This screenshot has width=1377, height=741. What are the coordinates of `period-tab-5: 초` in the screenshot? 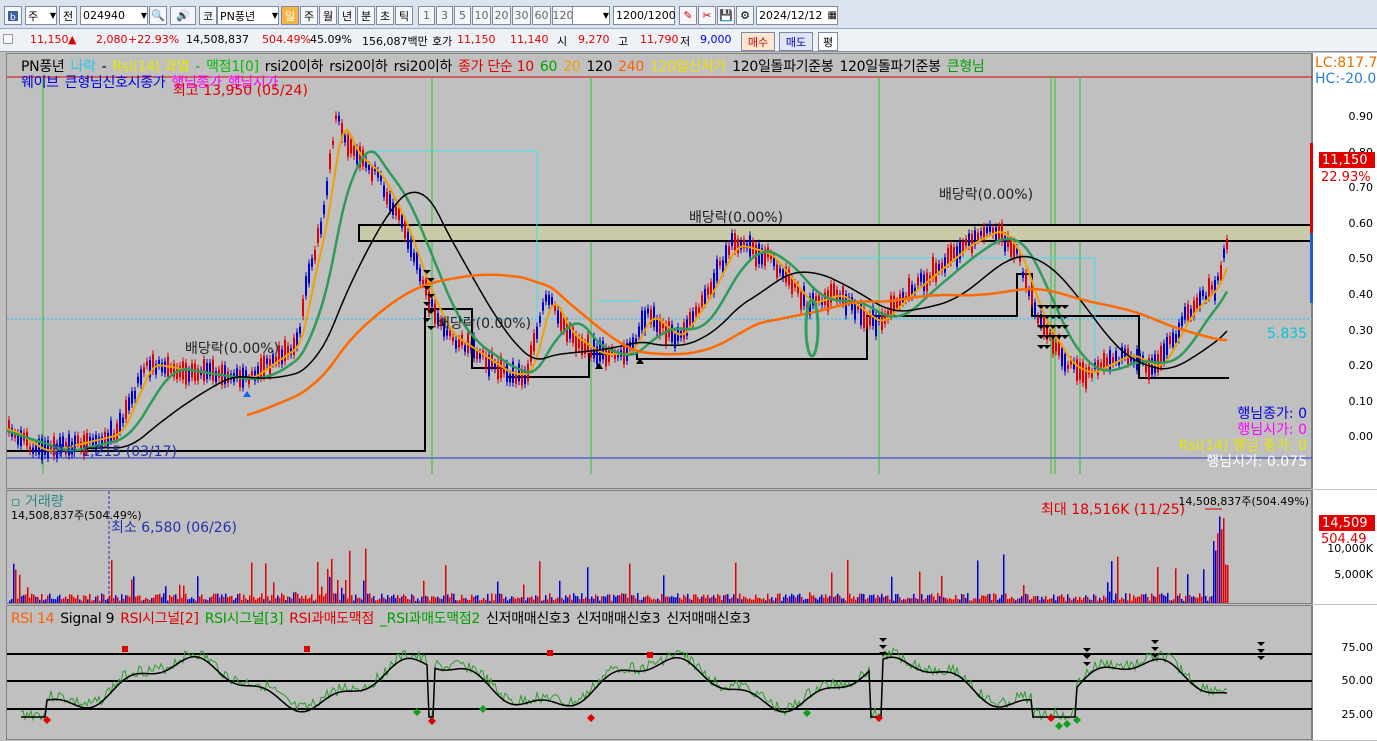 It's located at (385, 15).